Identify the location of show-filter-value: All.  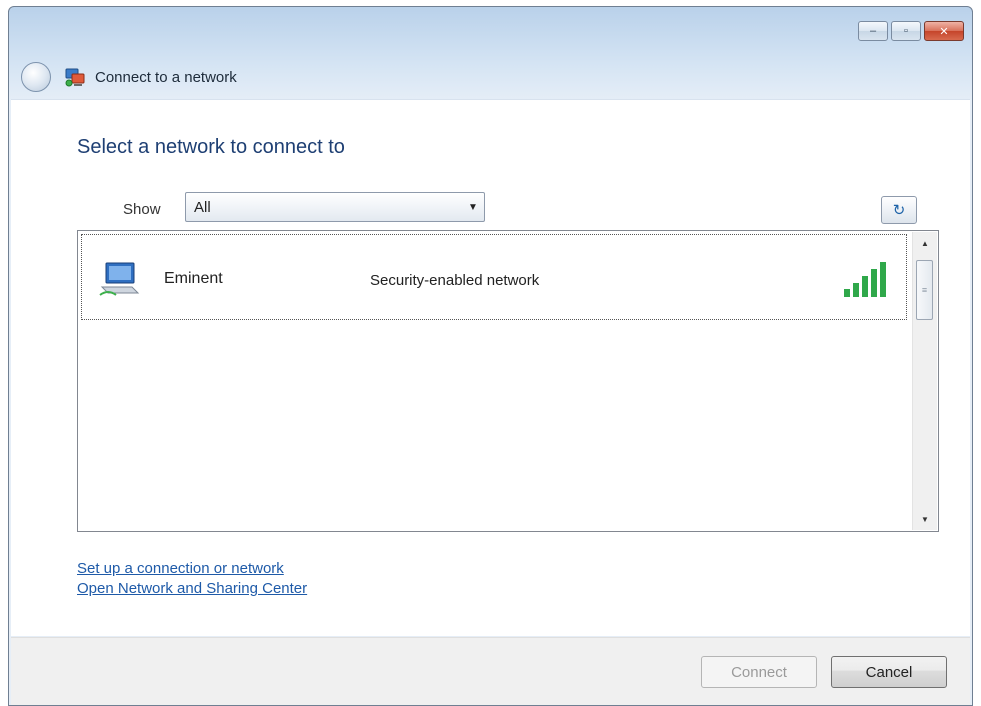
(202, 207).